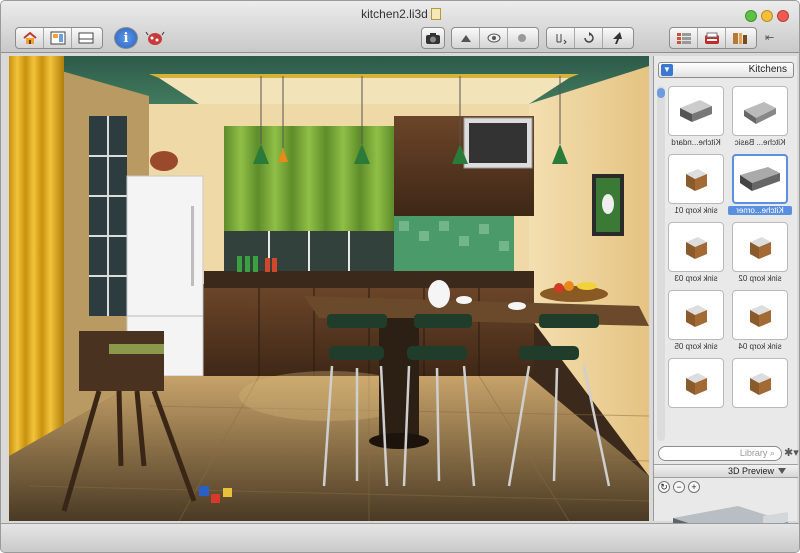 The width and height of the screenshot is (800, 553). What do you see at coordinates (791, 452) in the screenshot?
I see `gear-icon: ✱▾` at bounding box center [791, 452].